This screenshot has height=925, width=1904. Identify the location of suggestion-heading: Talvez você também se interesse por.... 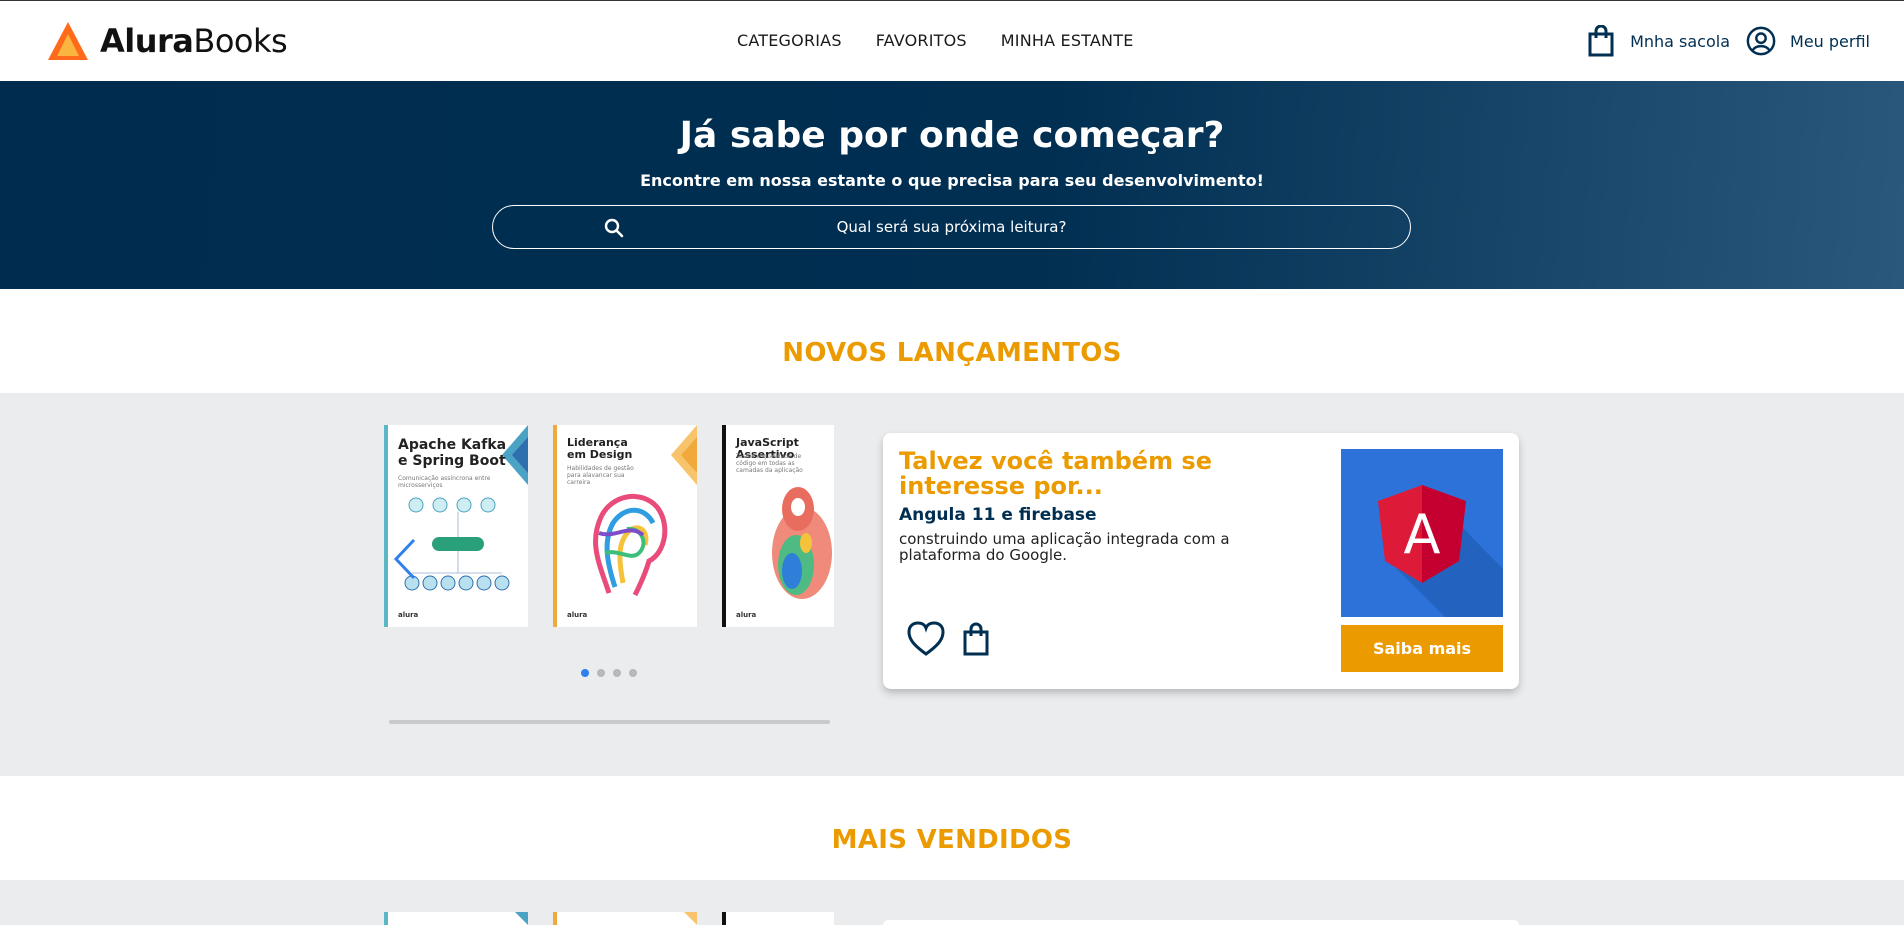
(1055, 473).